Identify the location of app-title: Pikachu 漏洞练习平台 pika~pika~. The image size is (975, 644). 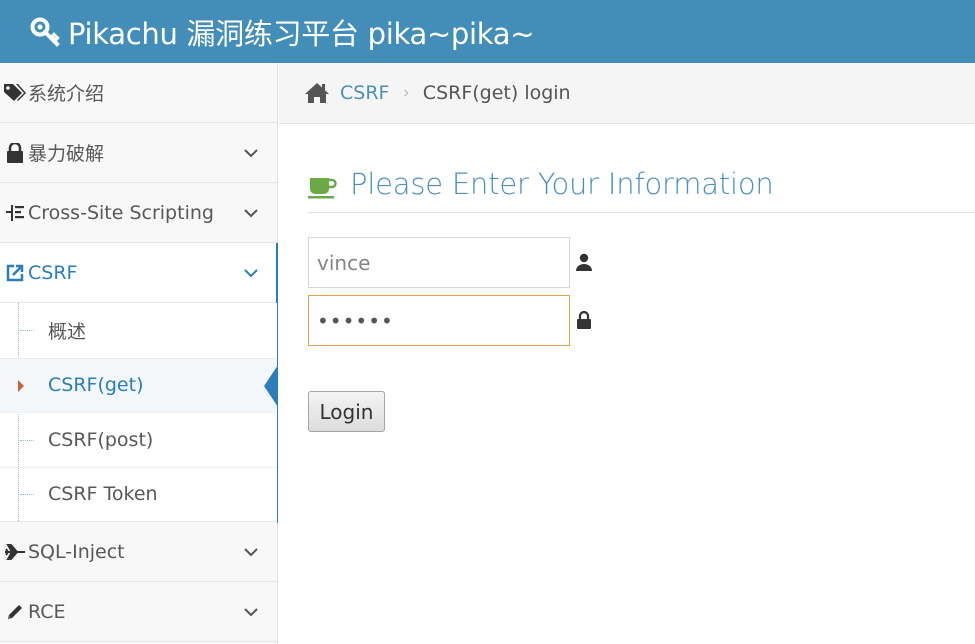
(301, 32).